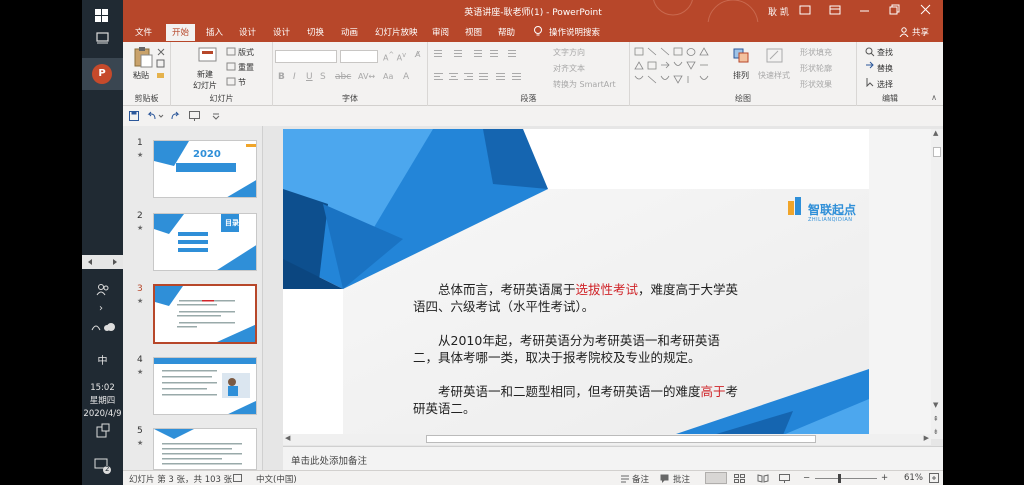 This screenshot has height=485, width=1024. I want to click on windows-start-icon, so click(101, 15).